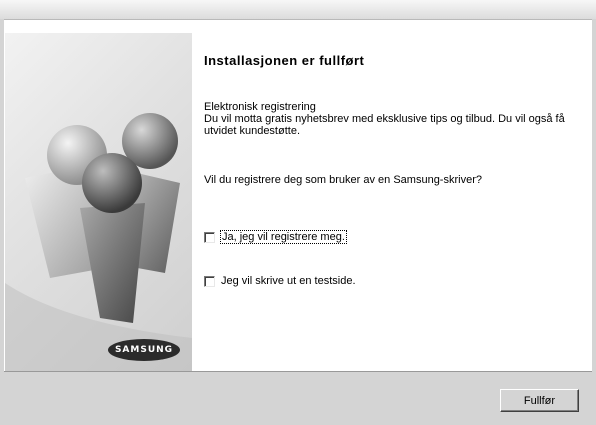 The image size is (596, 425). I want to click on page-title: Installasjonen er fullført, so click(284, 60).